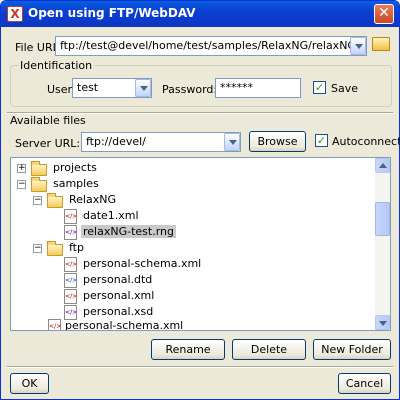 The width and height of the screenshot is (400, 400). What do you see at coordinates (21, 168) in the screenshot?
I see `expand-icon: +` at bounding box center [21, 168].